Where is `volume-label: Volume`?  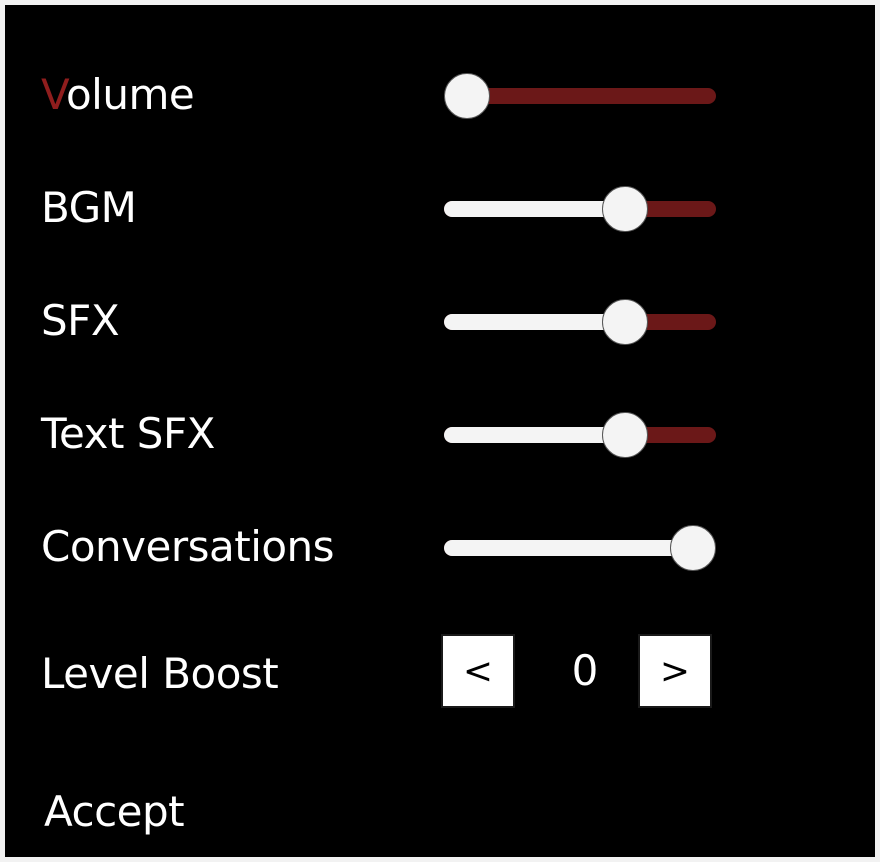
volume-label: Volume is located at coordinates (118, 95).